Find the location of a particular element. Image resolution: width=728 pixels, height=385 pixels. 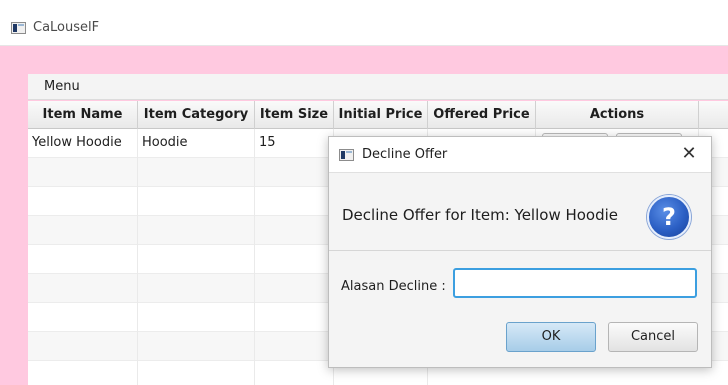

column-header-offered-price: Offered Price is located at coordinates (482, 115).